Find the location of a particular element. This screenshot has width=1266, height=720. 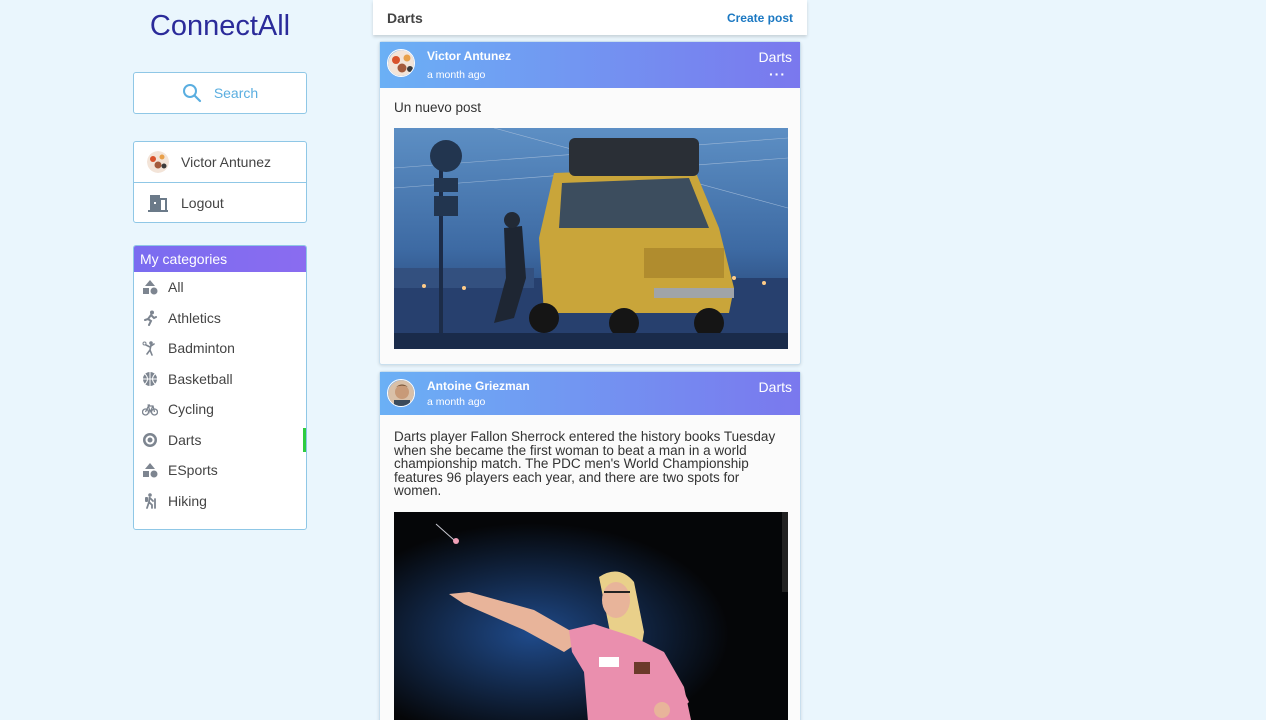

user-menu: Victor Antunez Logout is located at coordinates (220, 182).